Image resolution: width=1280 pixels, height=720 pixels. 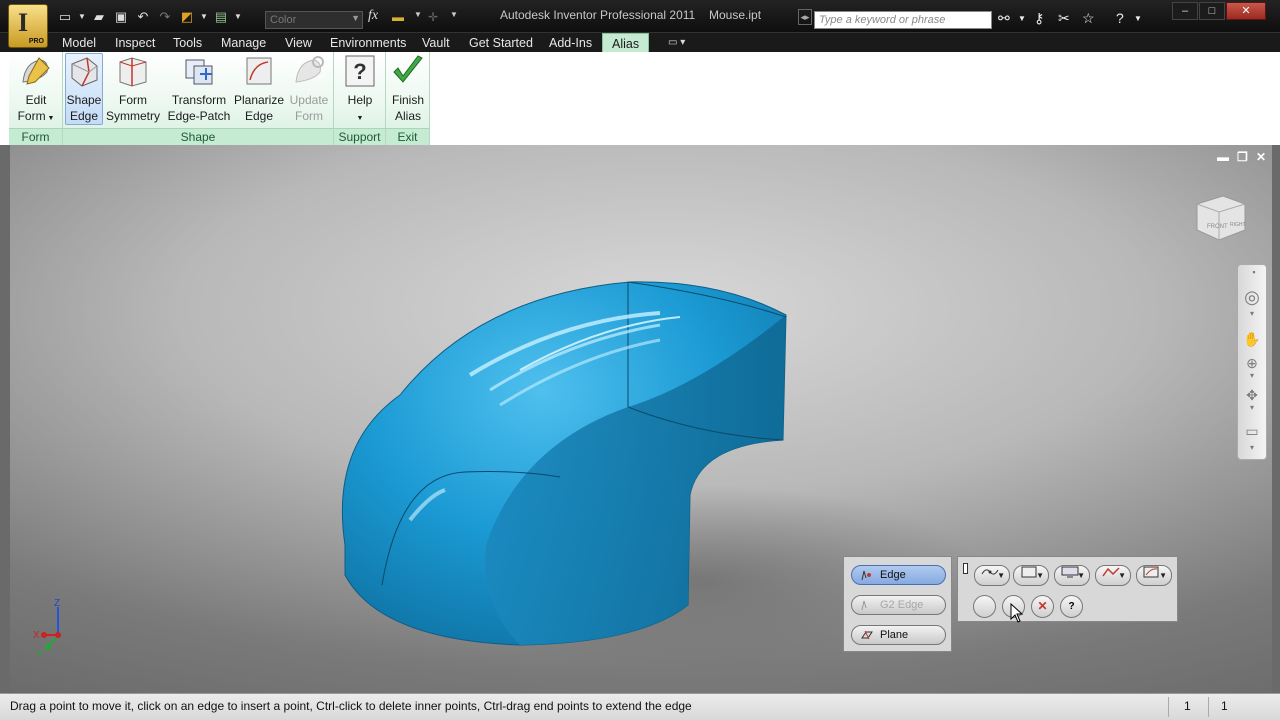 I want to click on pan-hand-icon: ✋, so click(x=1252, y=340).